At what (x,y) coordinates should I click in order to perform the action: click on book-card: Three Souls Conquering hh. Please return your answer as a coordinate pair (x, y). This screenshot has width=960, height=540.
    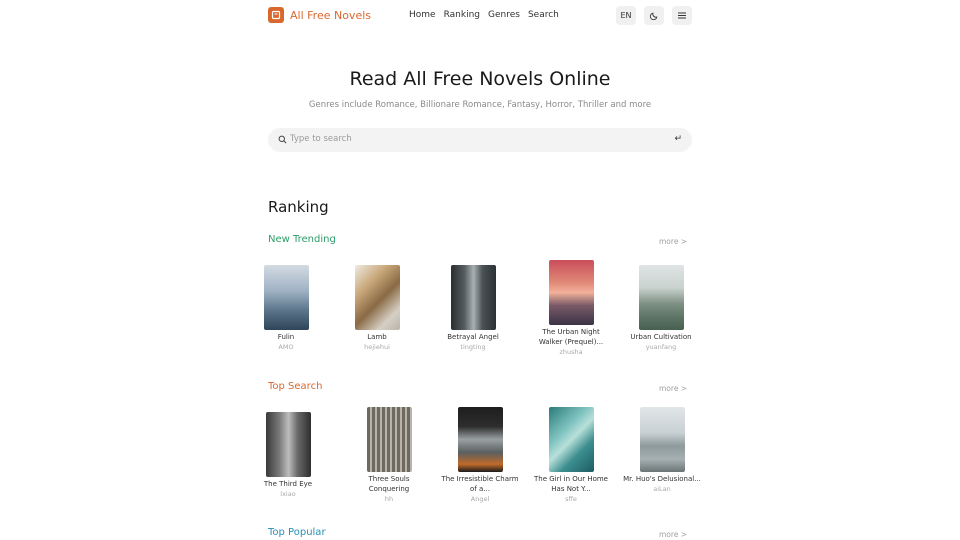
    Looking at the image, I should click on (389, 455).